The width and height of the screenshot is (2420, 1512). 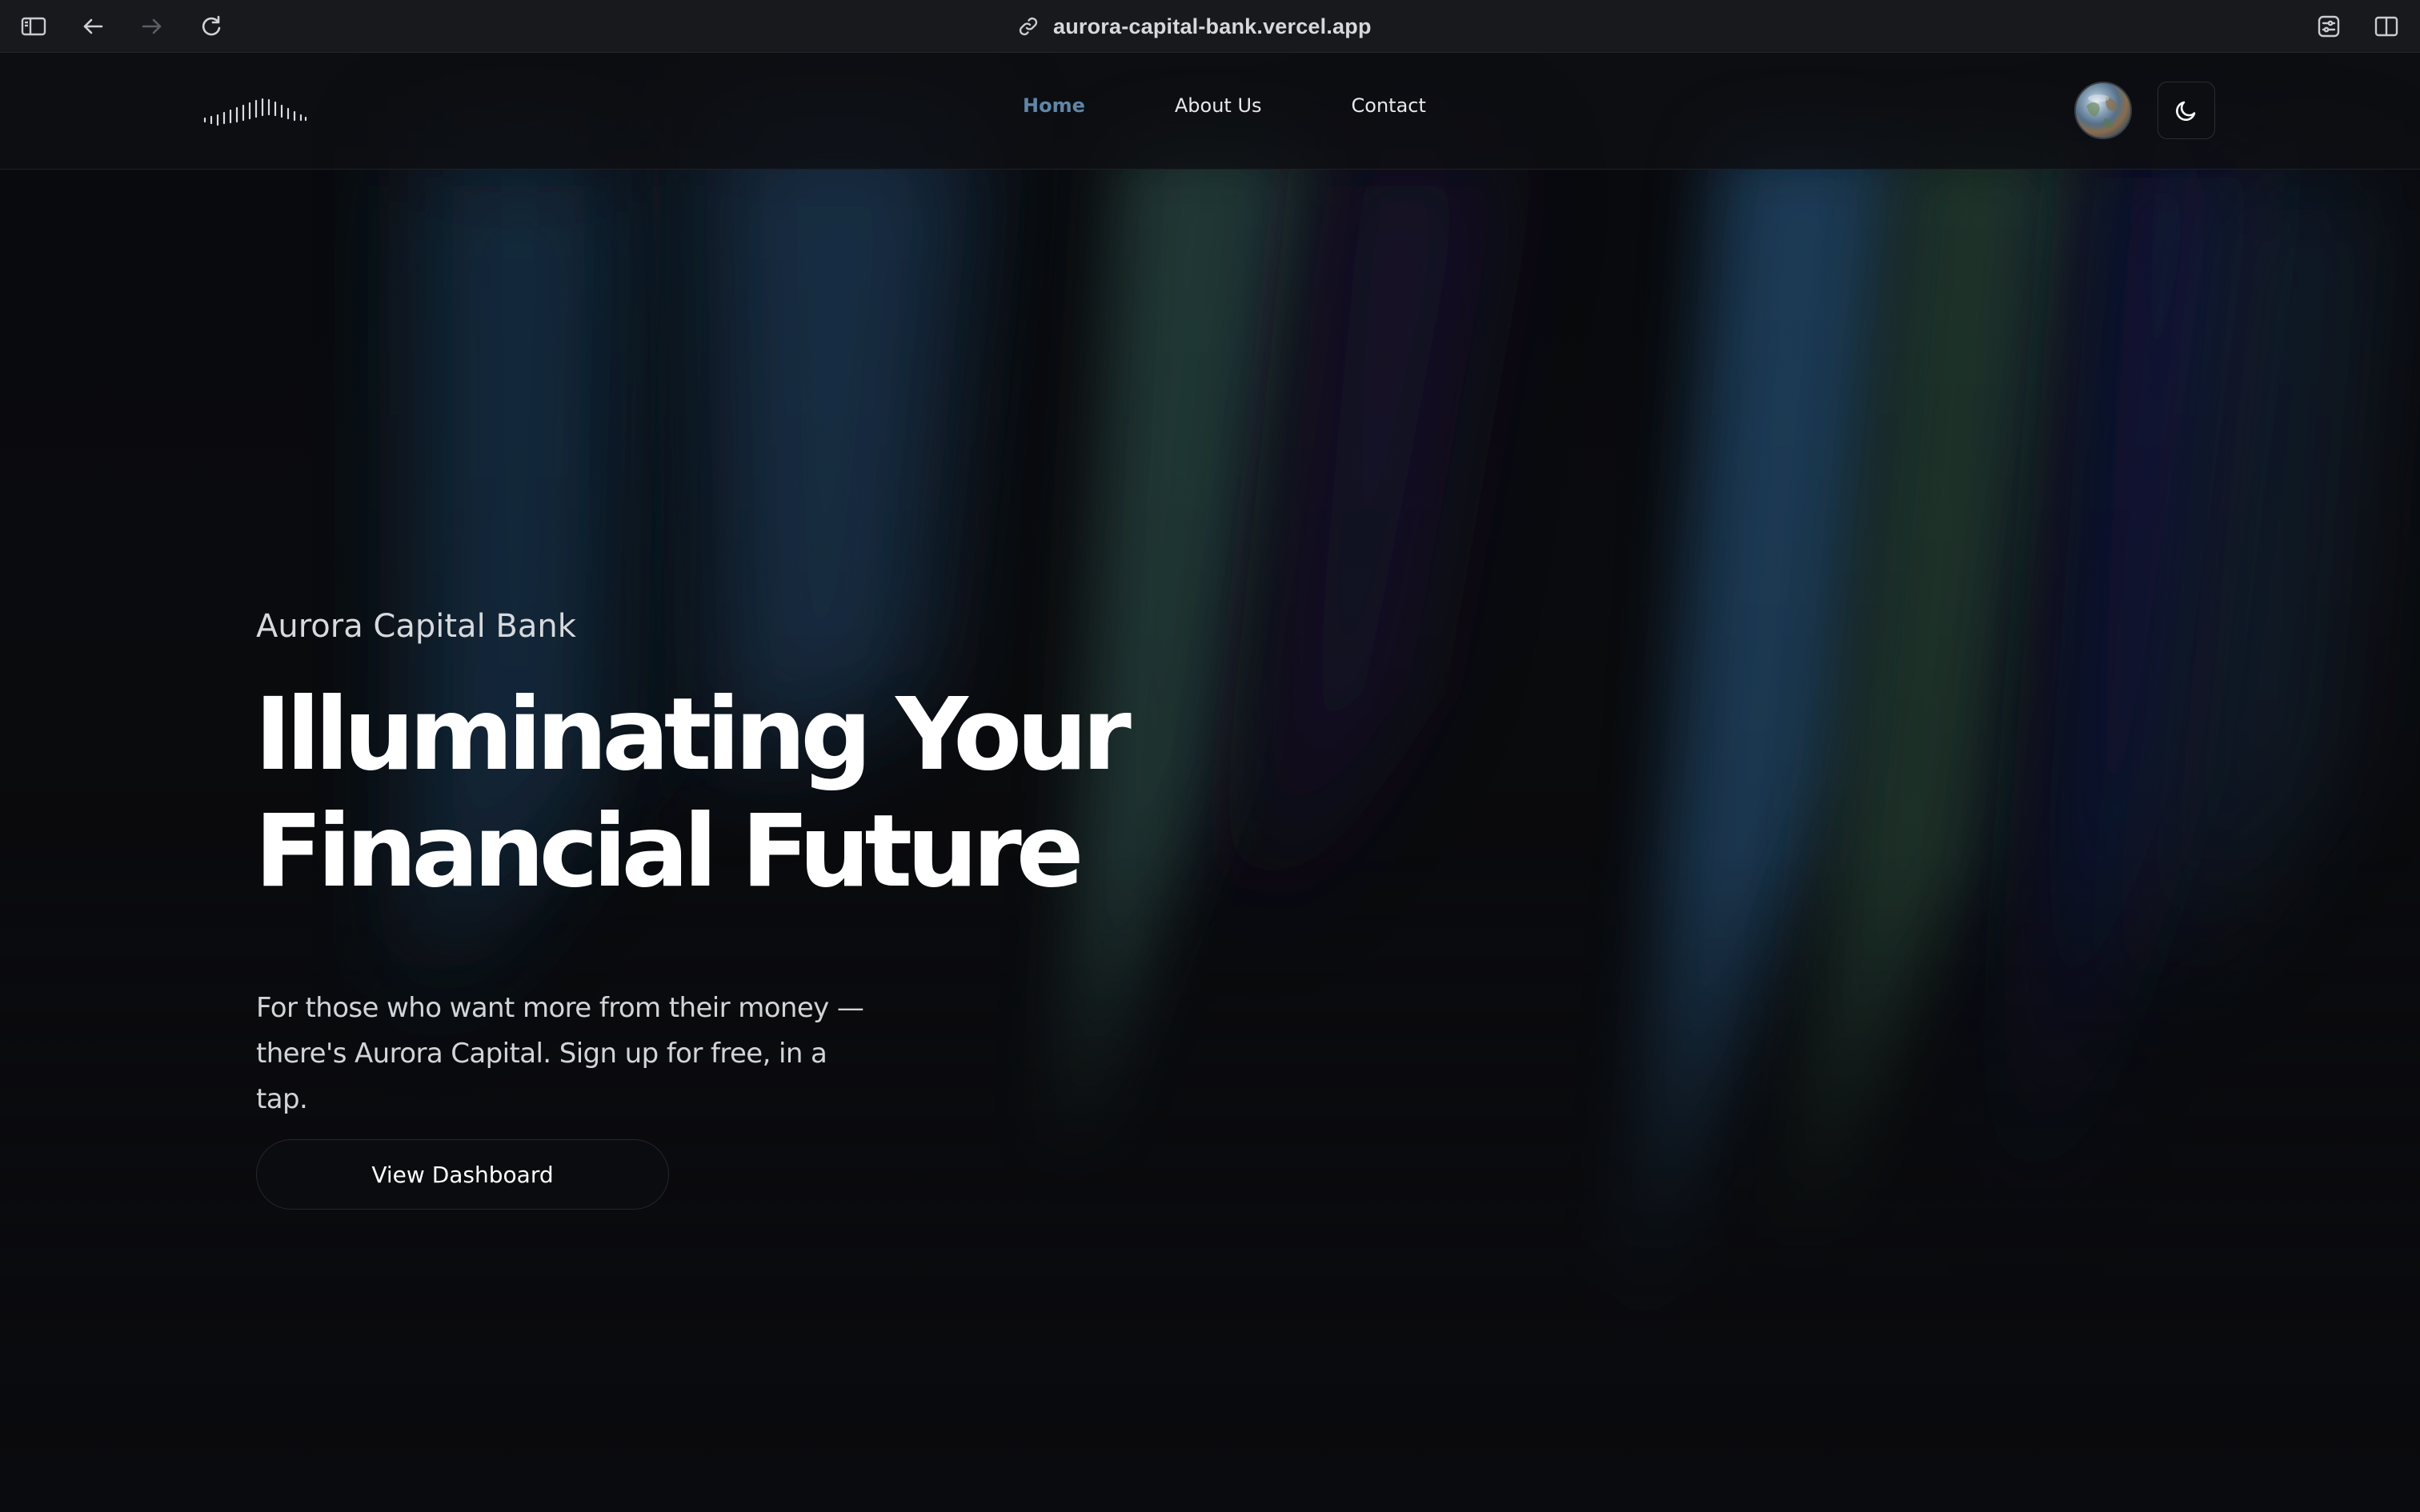 I want to click on hero-title-line-2: Financial Future, so click(x=669, y=852).